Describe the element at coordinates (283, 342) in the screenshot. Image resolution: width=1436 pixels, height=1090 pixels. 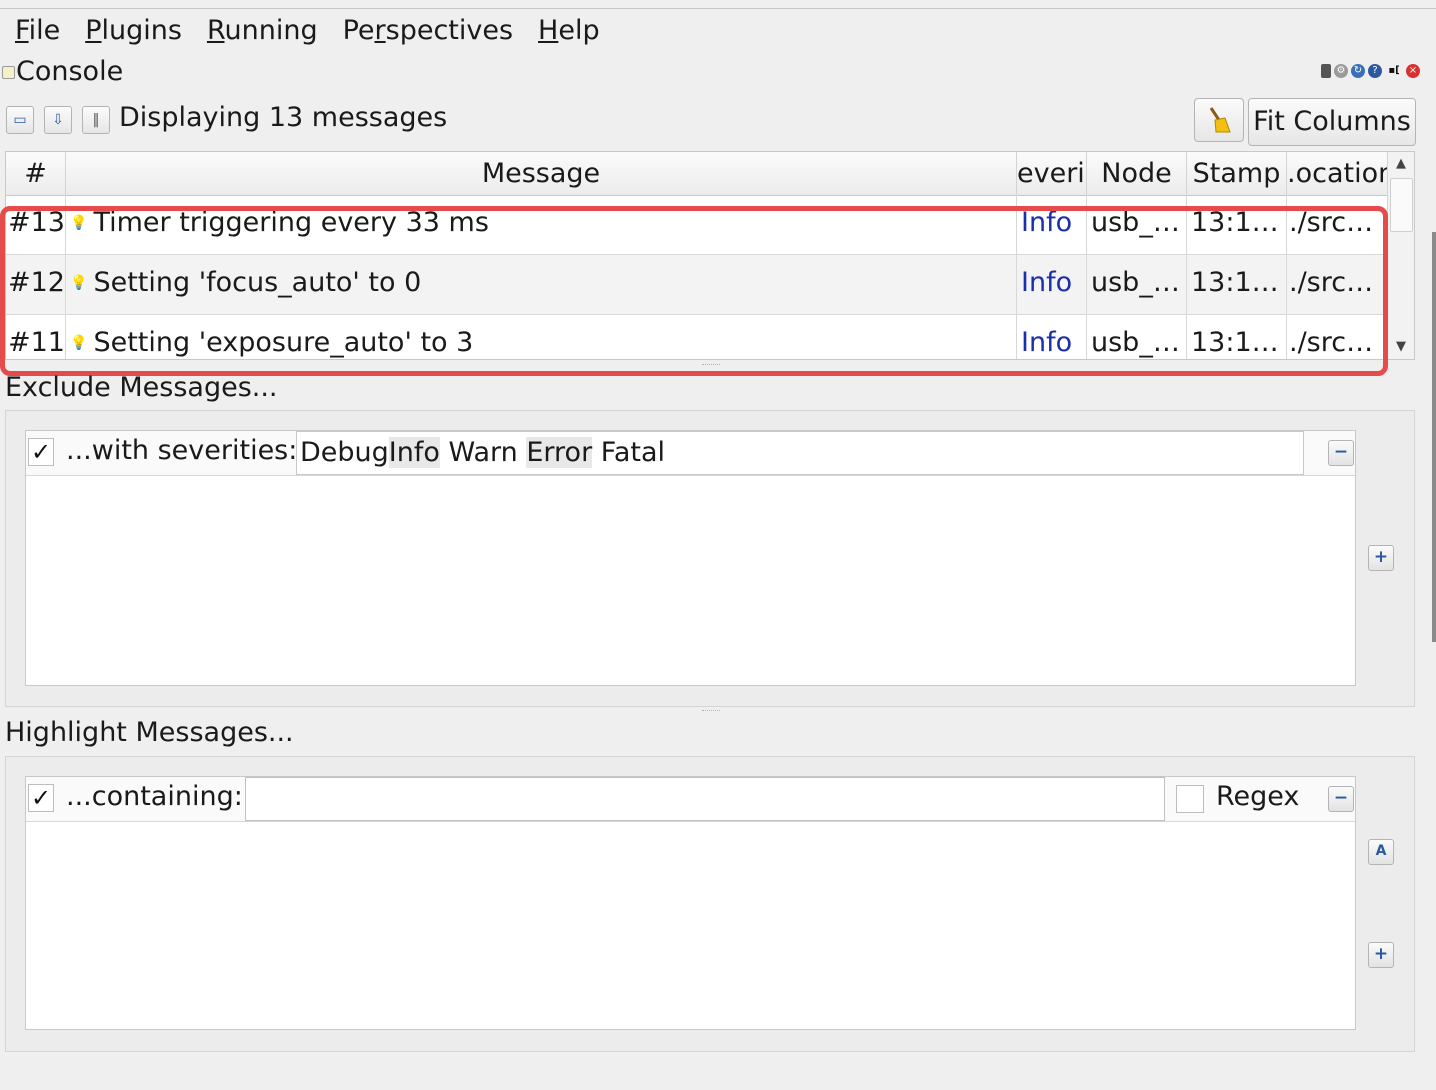
I see `row-message: Setting 'exposure_auto' to 3` at that location.